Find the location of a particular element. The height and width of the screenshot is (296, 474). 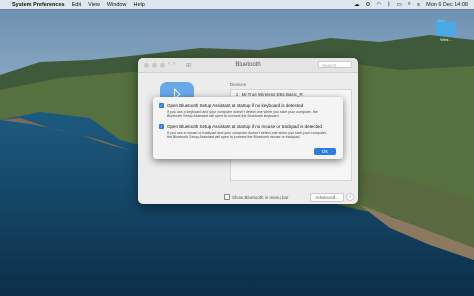

bluetooth-status-icon: ᛒ is located at coordinates (388, 5).